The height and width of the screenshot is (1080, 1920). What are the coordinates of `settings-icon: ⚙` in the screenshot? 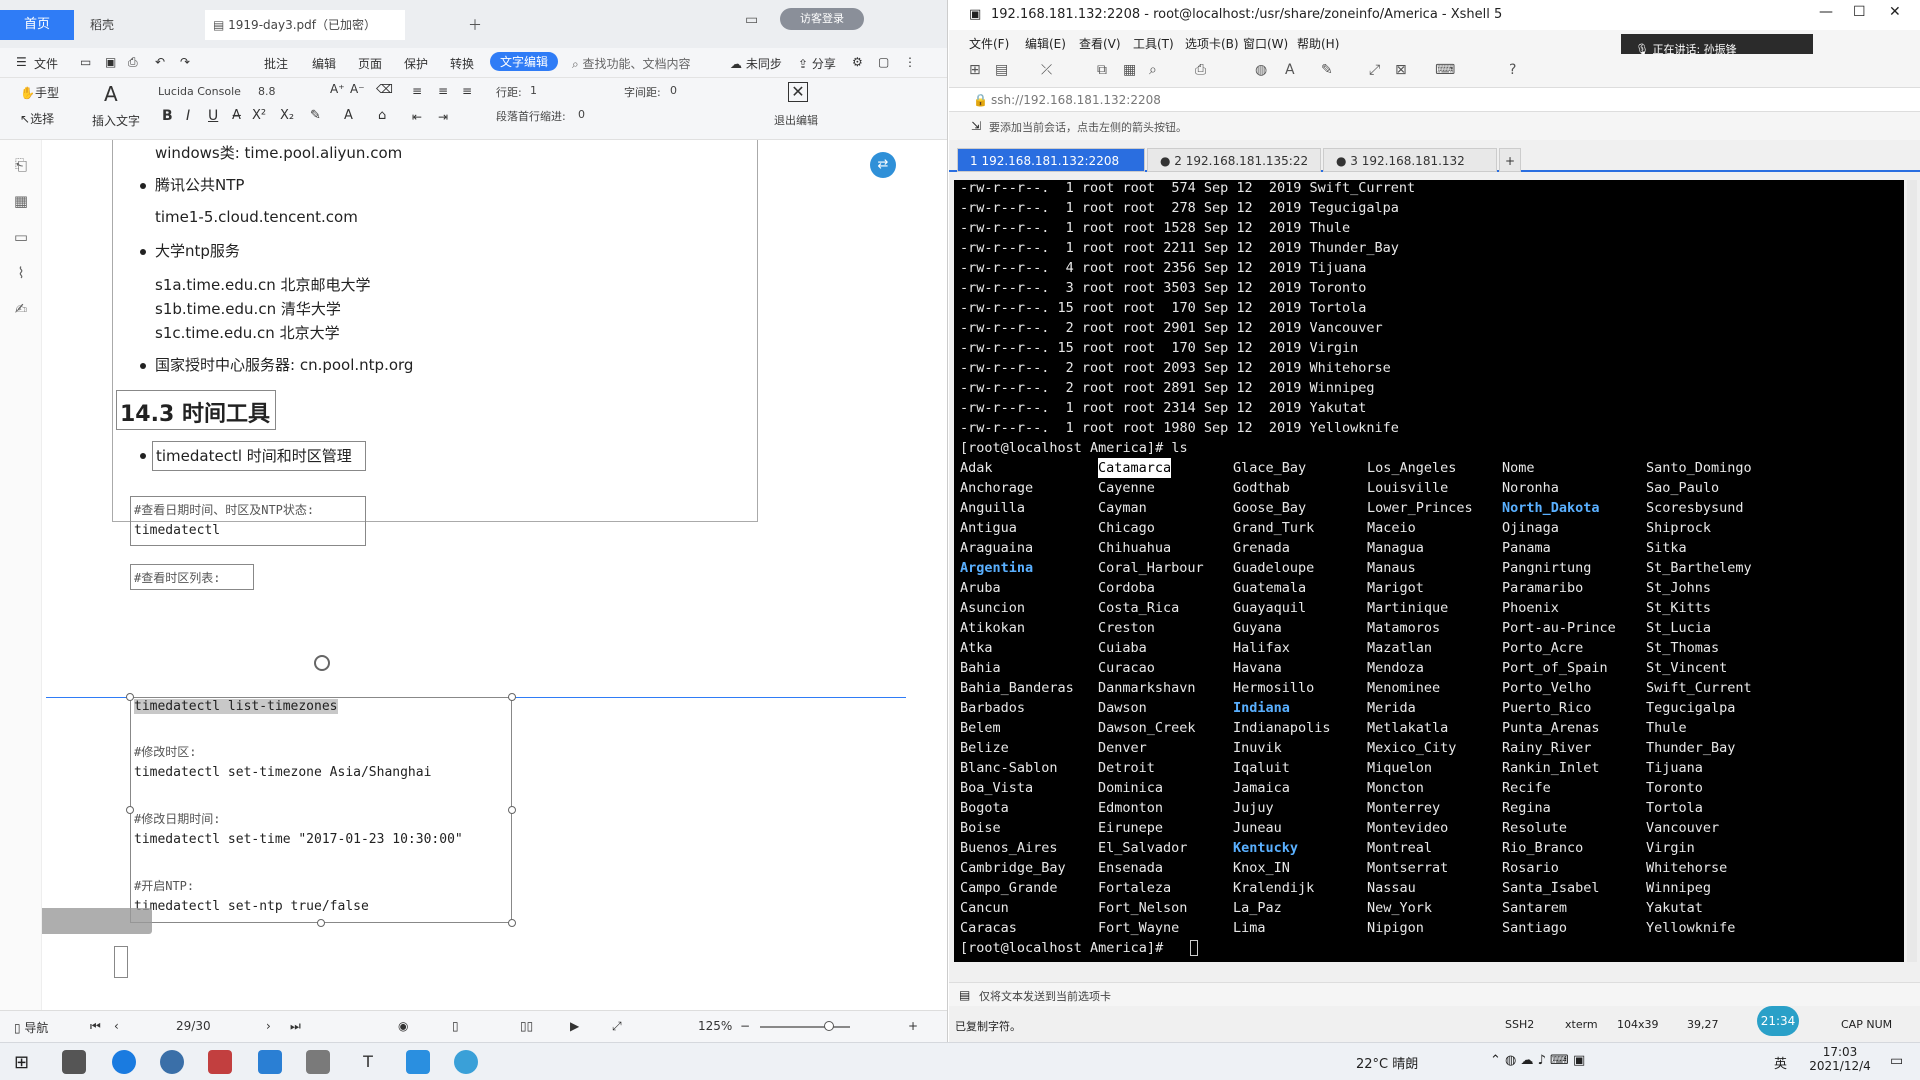 It's located at (857, 62).